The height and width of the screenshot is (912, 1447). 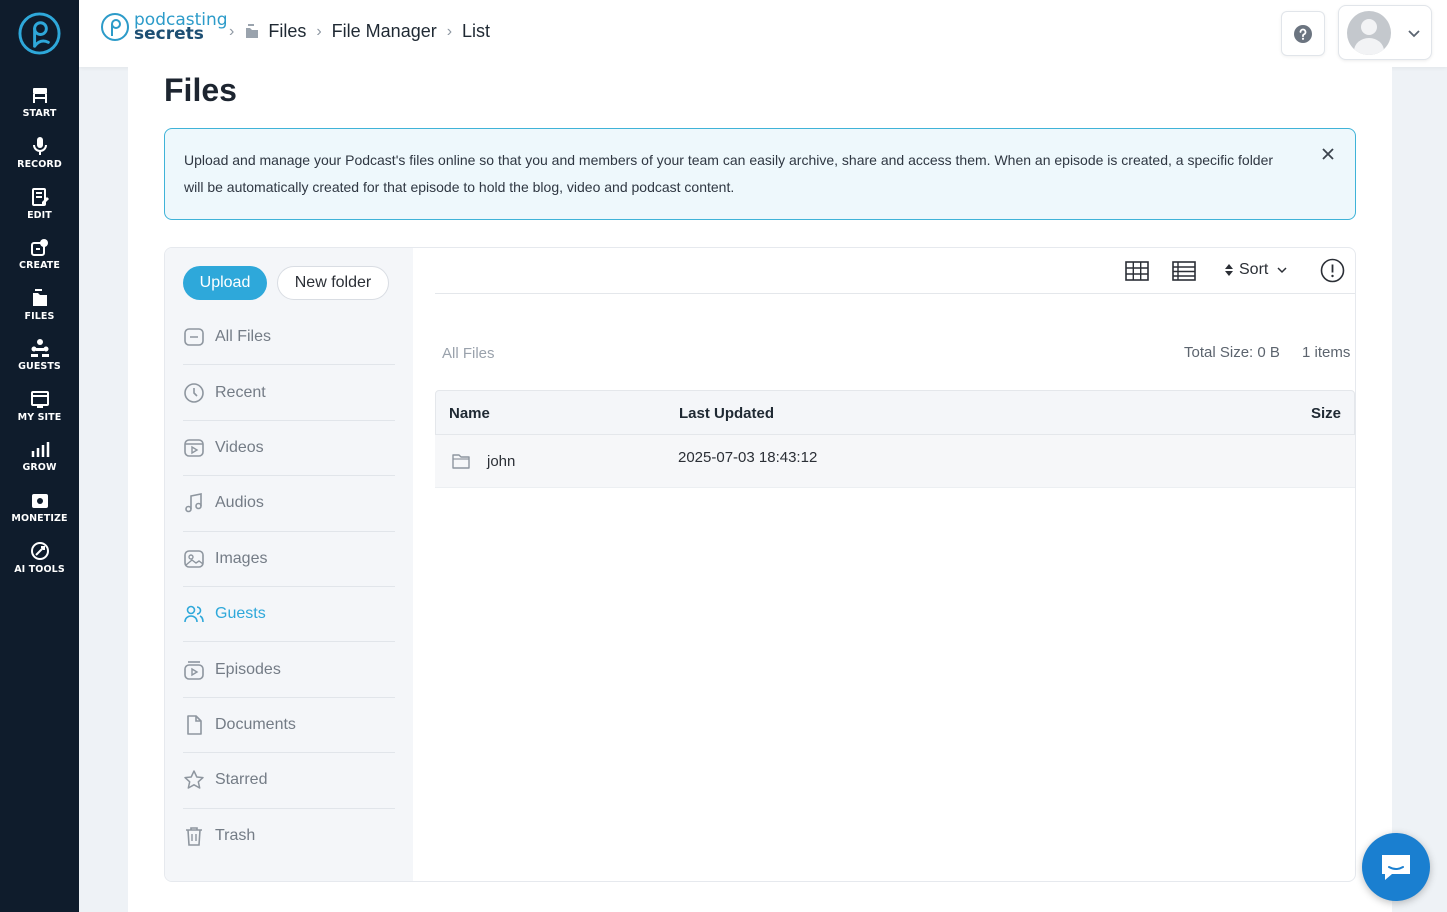 I want to click on rail-label: MY SITE, so click(x=39, y=417).